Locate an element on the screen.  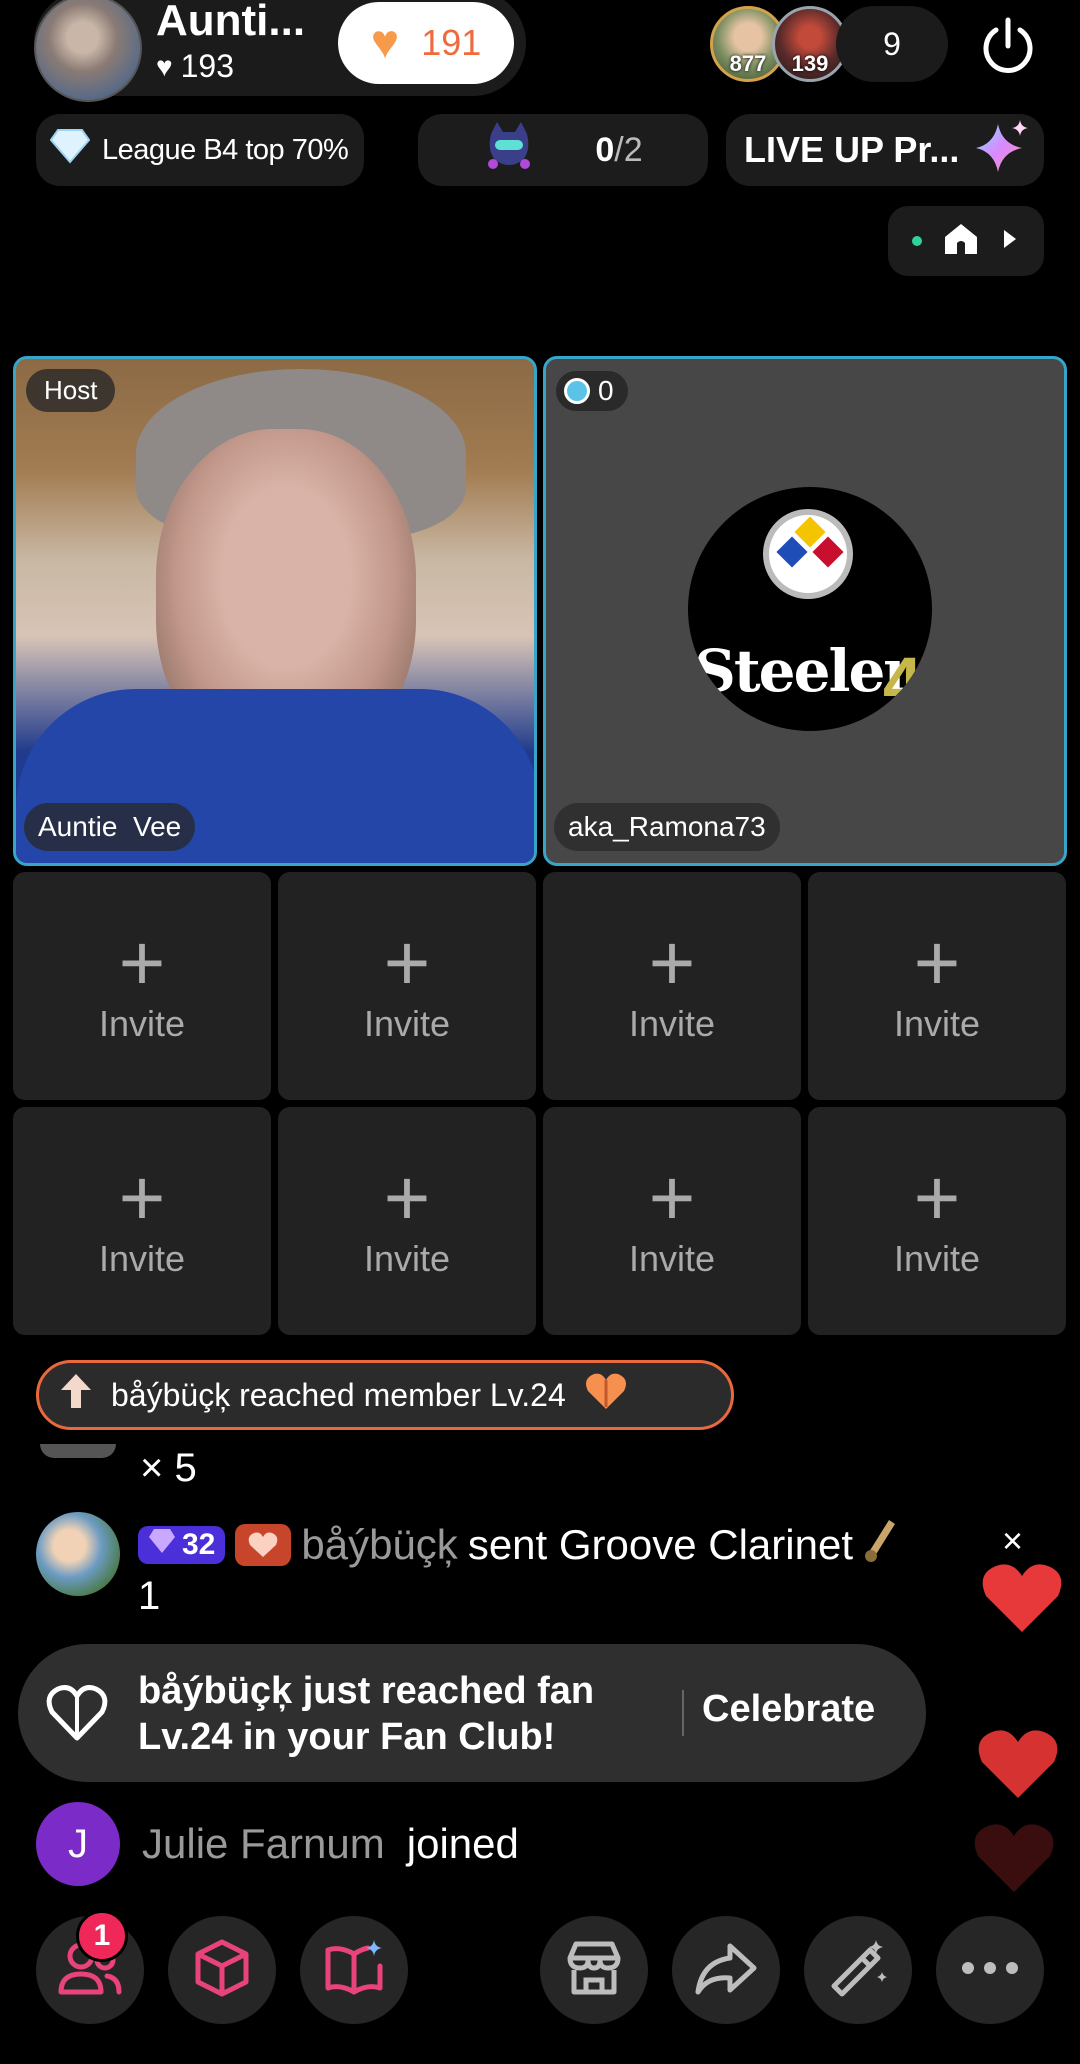
invite-slot-6: + Invite is located at coordinates (407, 1221).